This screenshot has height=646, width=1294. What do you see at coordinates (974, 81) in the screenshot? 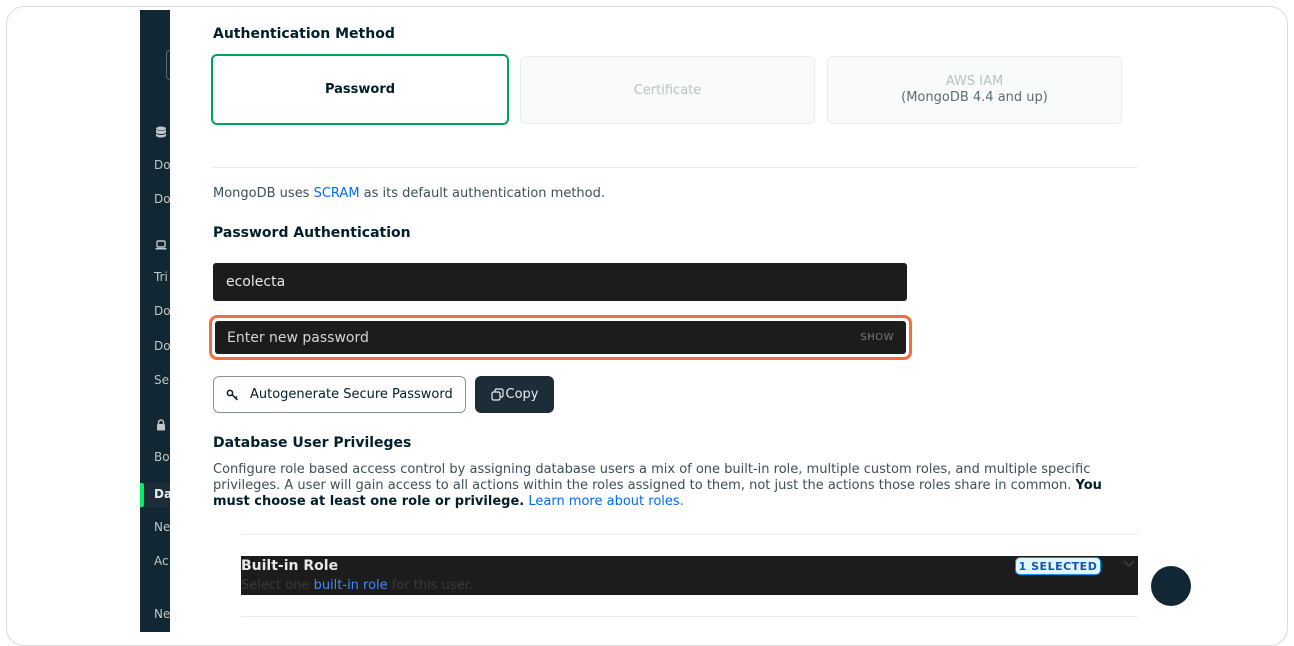
I see `auth-option-aws-label: AWS IAM` at bounding box center [974, 81].